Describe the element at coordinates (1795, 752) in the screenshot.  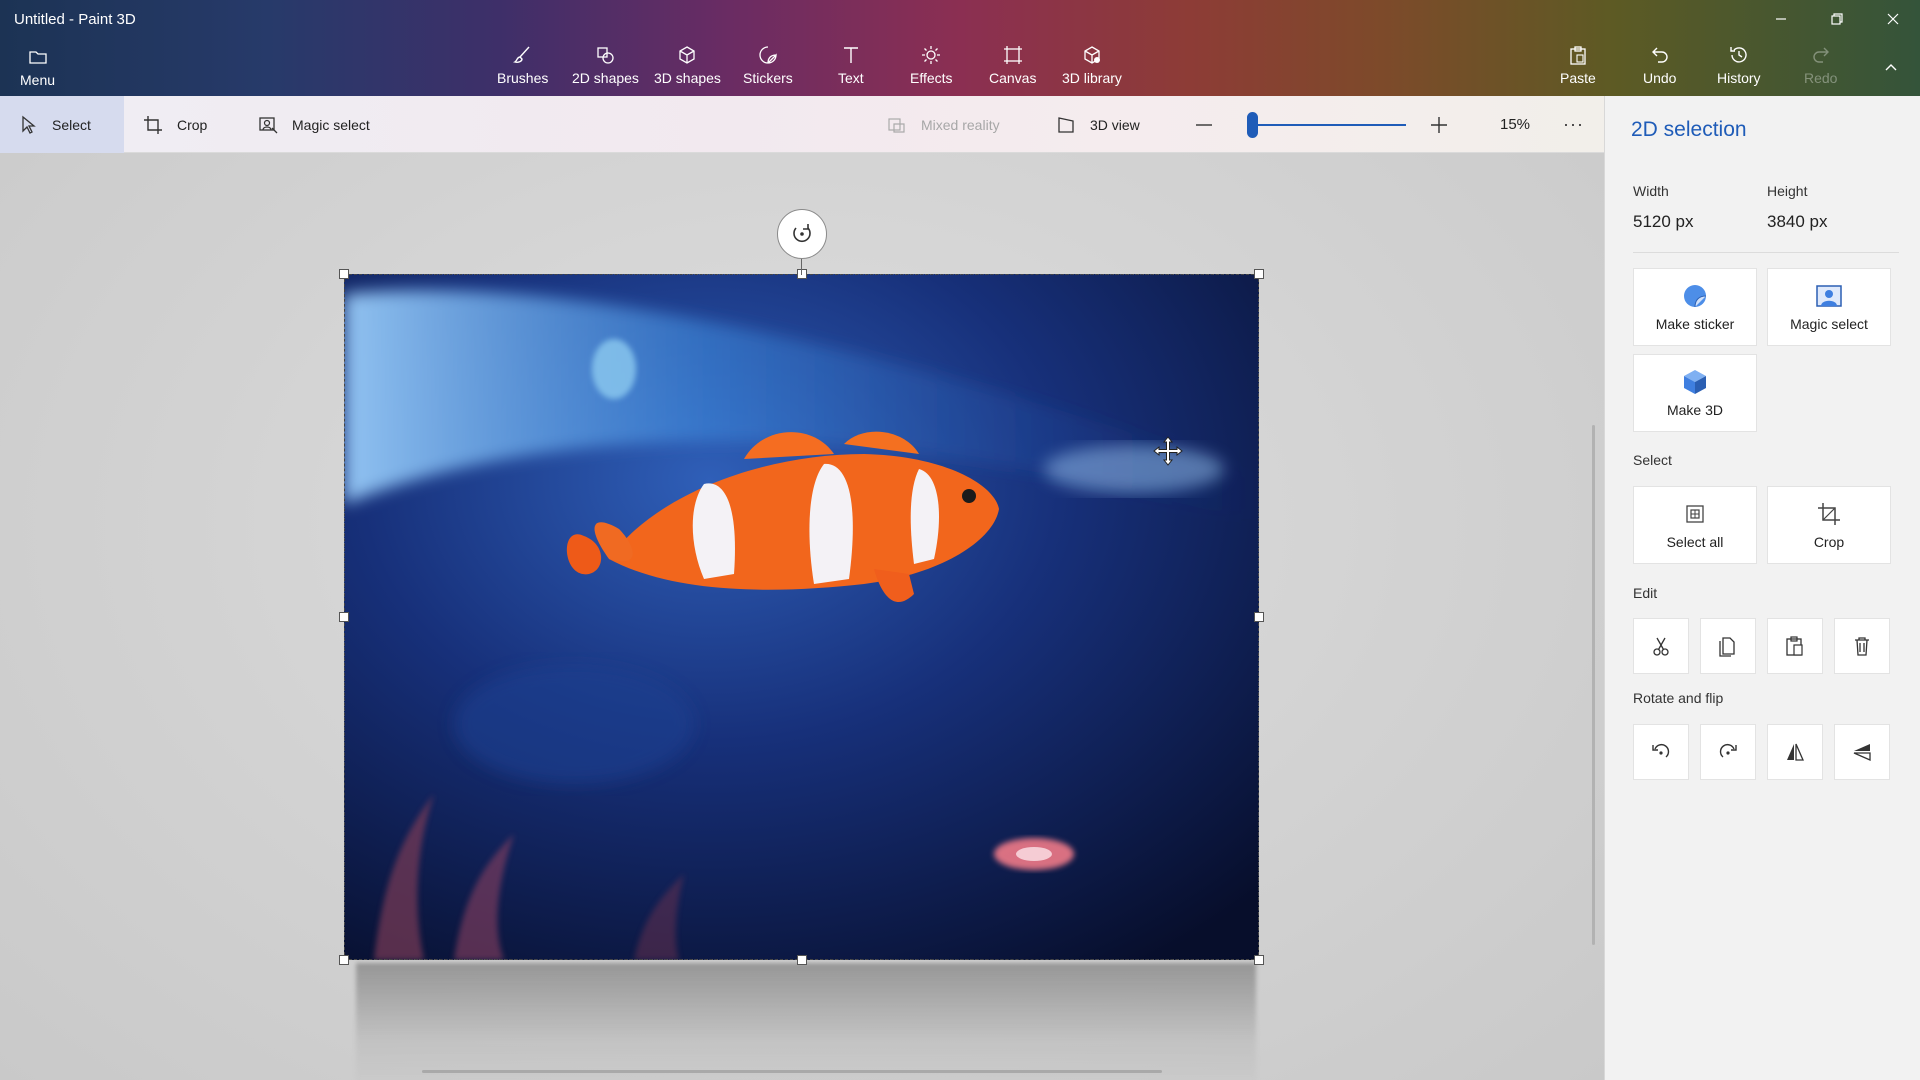
I see `flip-vertical-button` at that location.